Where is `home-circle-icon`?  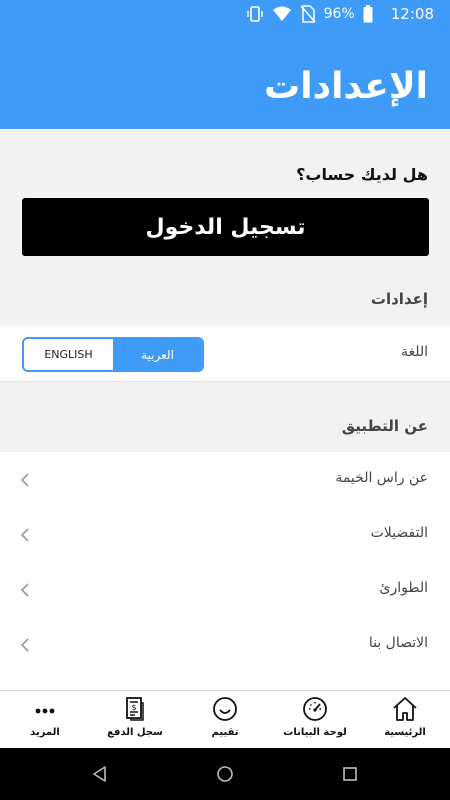 home-circle-icon is located at coordinates (225, 774).